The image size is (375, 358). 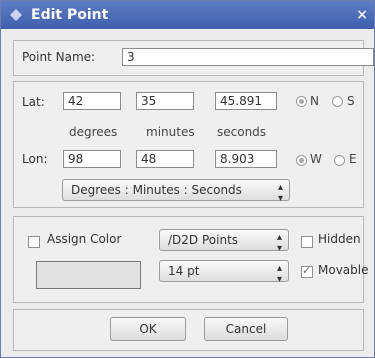 I want to click on hidden-label: Hidden, so click(x=339, y=239).